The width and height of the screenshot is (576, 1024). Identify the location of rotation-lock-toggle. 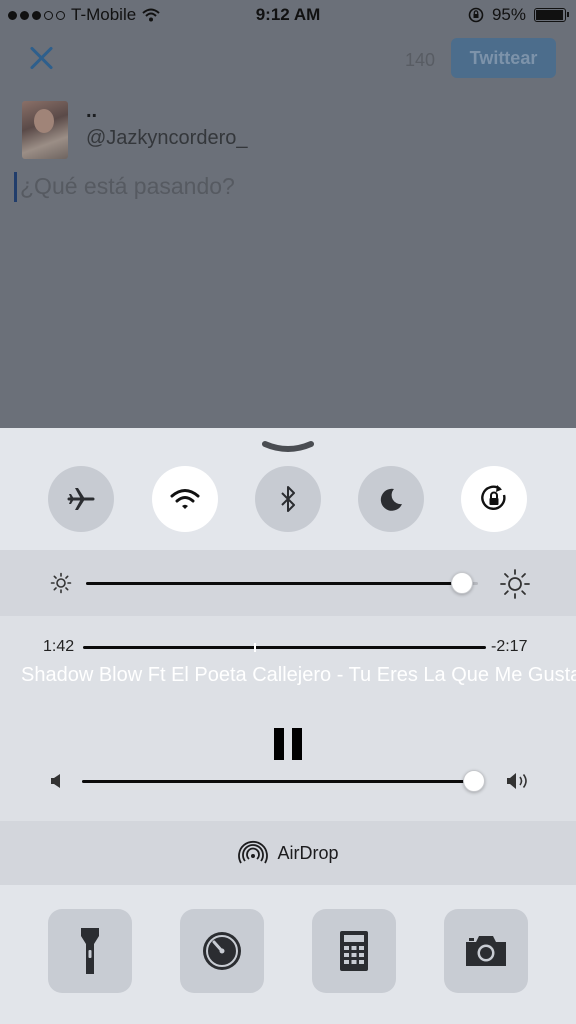
(494, 499).